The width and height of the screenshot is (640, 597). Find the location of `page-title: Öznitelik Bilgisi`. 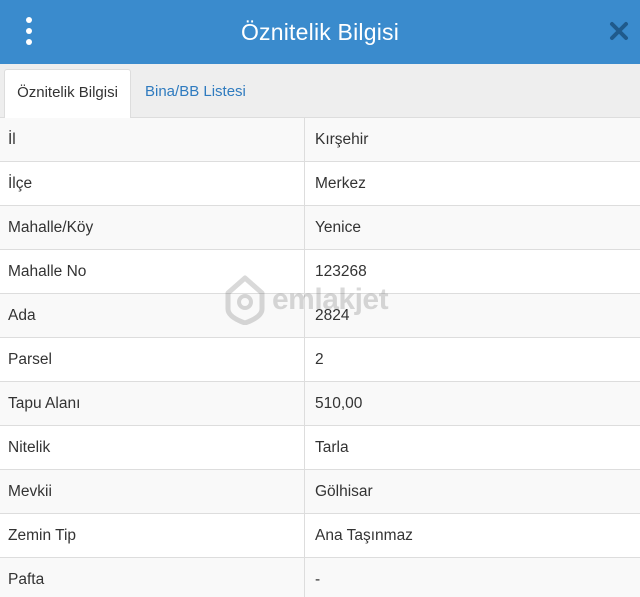

page-title: Öznitelik Bilgisi is located at coordinates (320, 31).